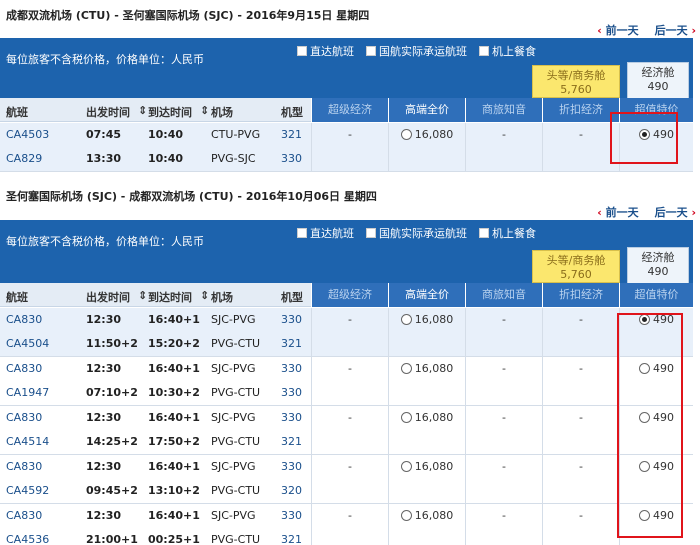  What do you see at coordinates (174, 466) in the screenshot?
I see `arrival-time: 16:40+1` at bounding box center [174, 466].